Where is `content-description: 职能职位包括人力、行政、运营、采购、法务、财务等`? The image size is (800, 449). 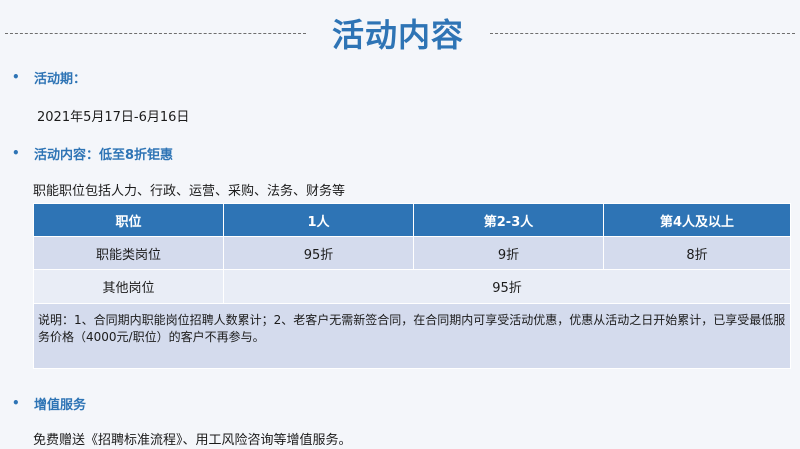 content-description: 职能职位包括人力、行政、运营、采购、法务、财务等 is located at coordinates (189, 191).